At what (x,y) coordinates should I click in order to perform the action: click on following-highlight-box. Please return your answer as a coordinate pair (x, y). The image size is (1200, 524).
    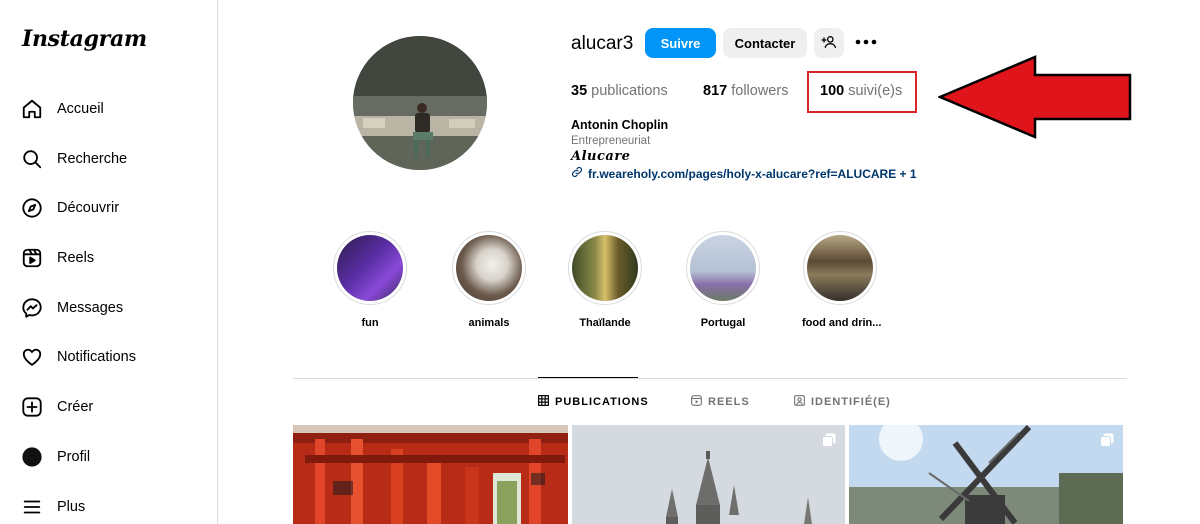
    Looking at the image, I should click on (862, 92).